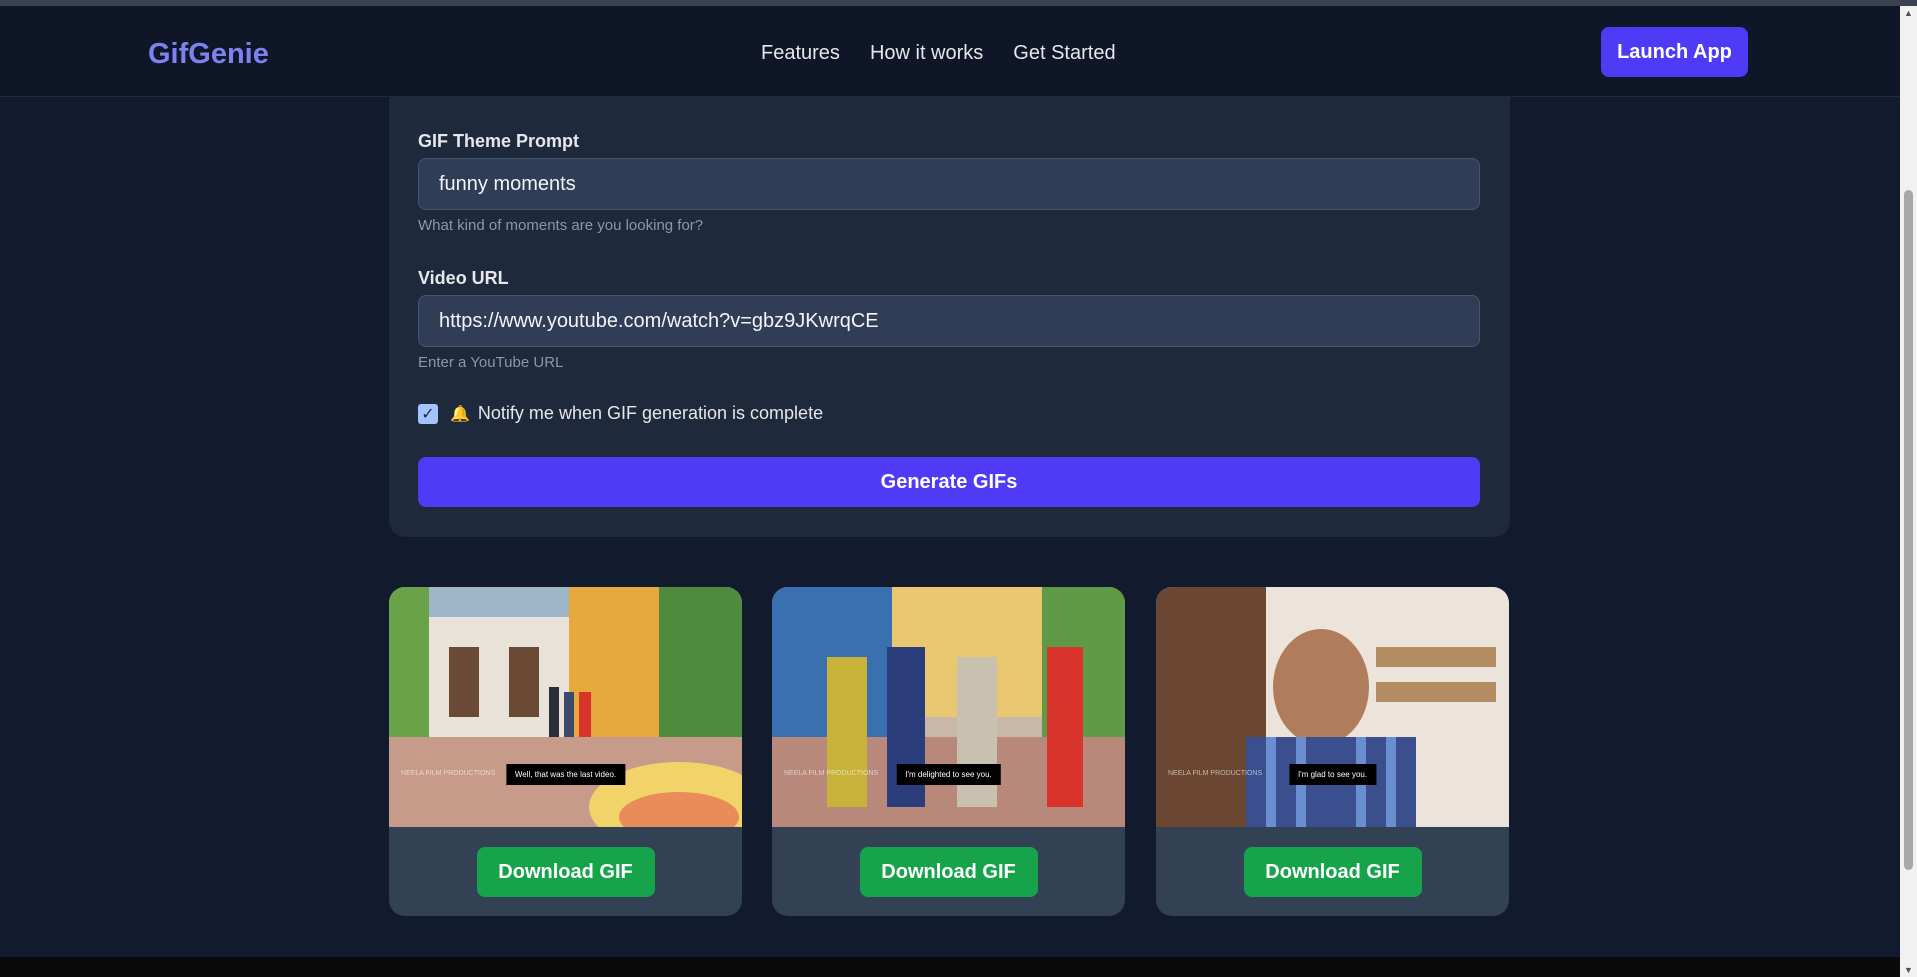 This screenshot has height=977, width=1917. I want to click on nav-link-how-it-works: How it works, so click(926, 53).